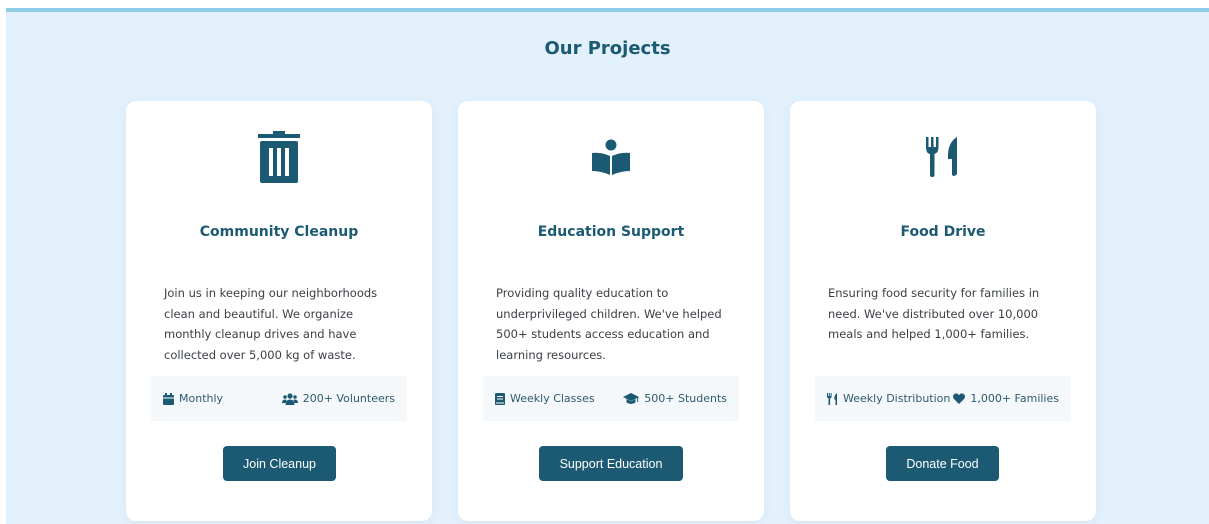  Describe the element at coordinates (959, 398) in the screenshot. I see `heart-icon` at that location.